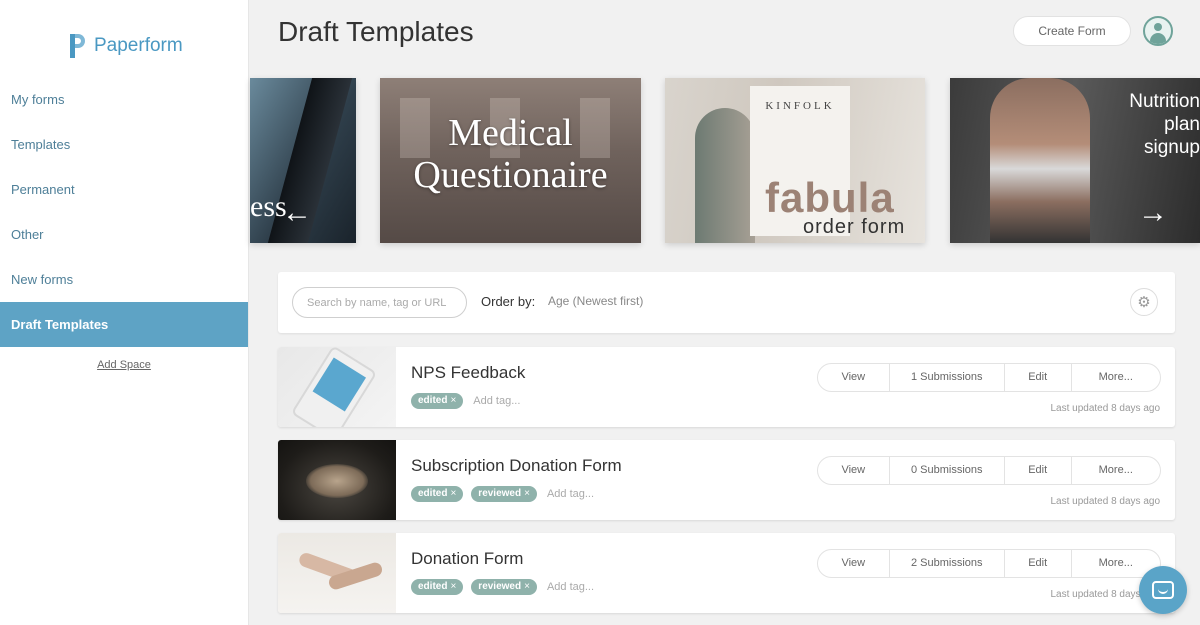 The height and width of the screenshot is (625, 1200). I want to click on brand-logo: Paperform, so click(126, 46).